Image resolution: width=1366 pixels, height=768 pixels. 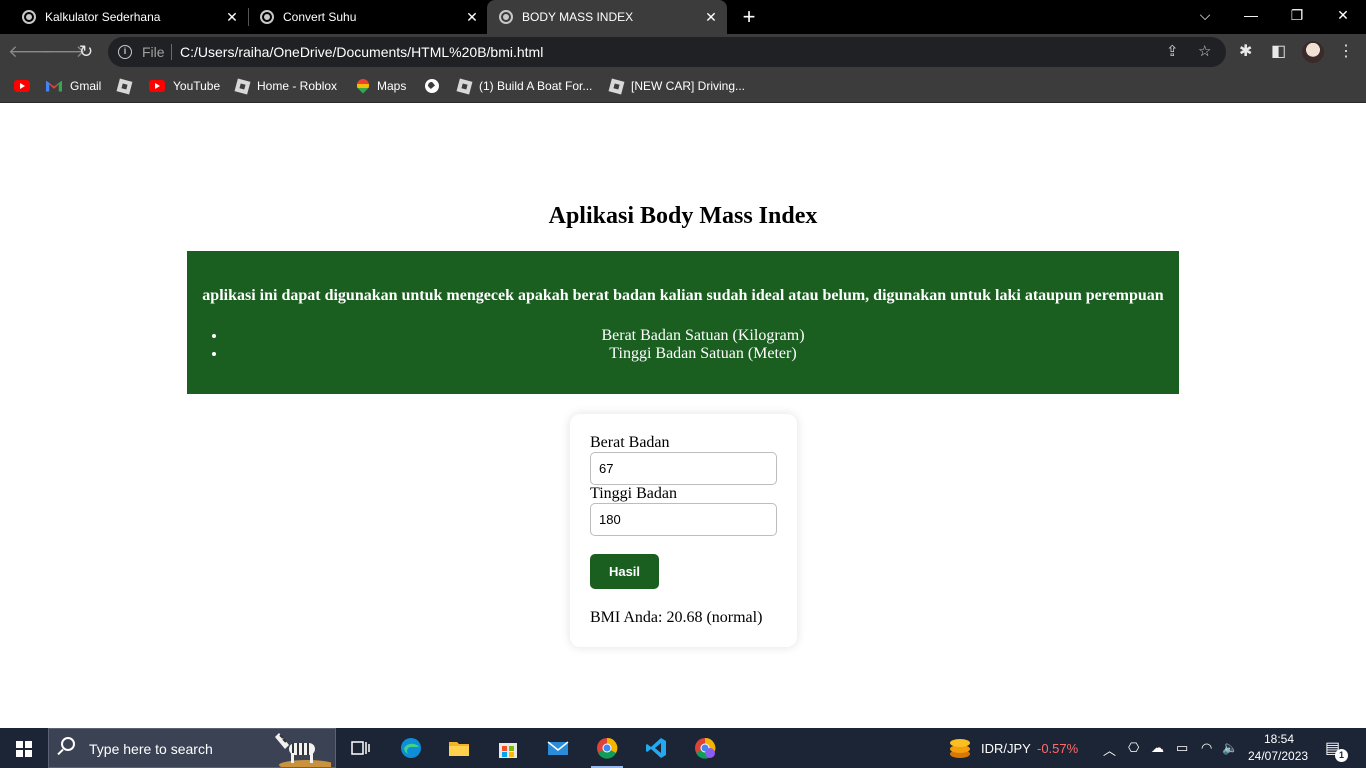 What do you see at coordinates (1157, 748) in the screenshot?
I see `onedrive-cloud-icon: ☁` at bounding box center [1157, 748].